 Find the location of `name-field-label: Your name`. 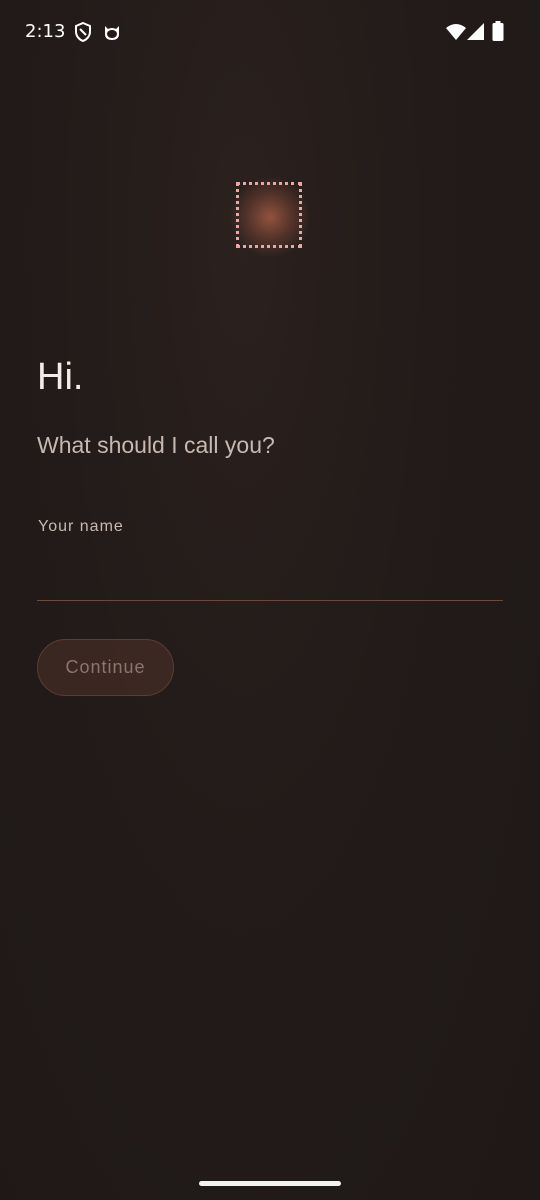

name-field-label: Your name is located at coordinates (81, 526).